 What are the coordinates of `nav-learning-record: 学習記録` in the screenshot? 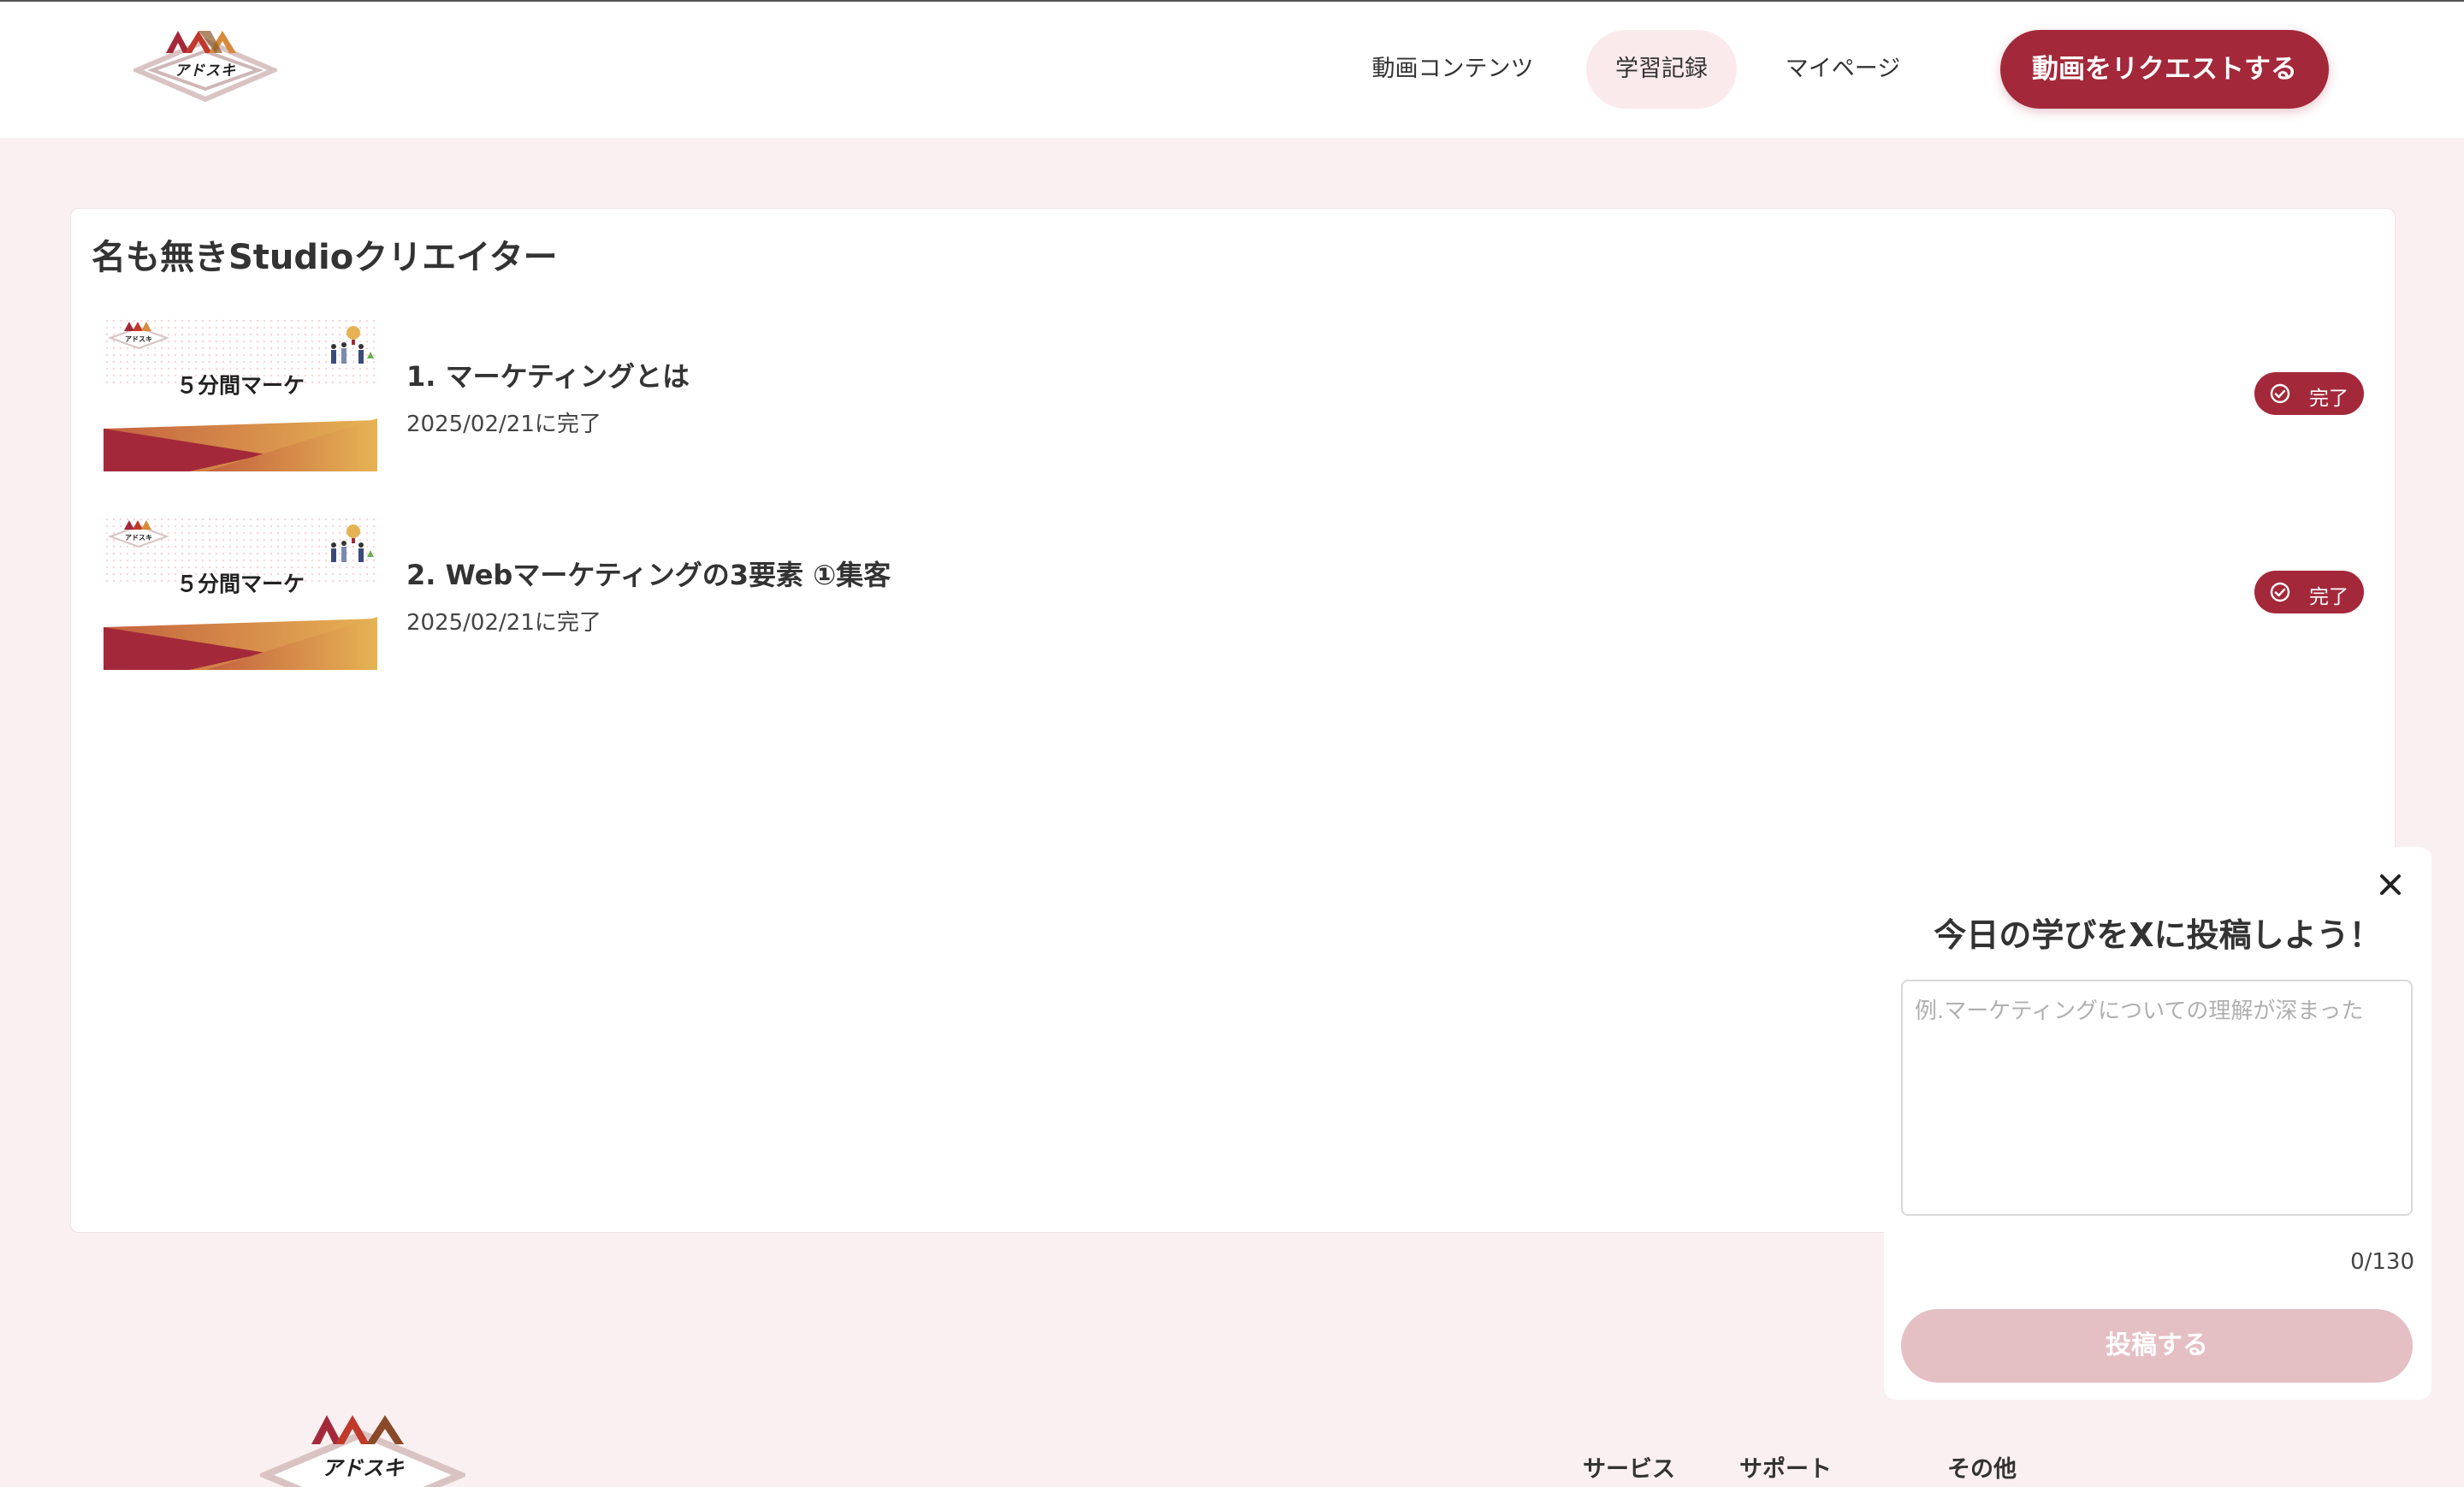 It's located at (1661, 69).